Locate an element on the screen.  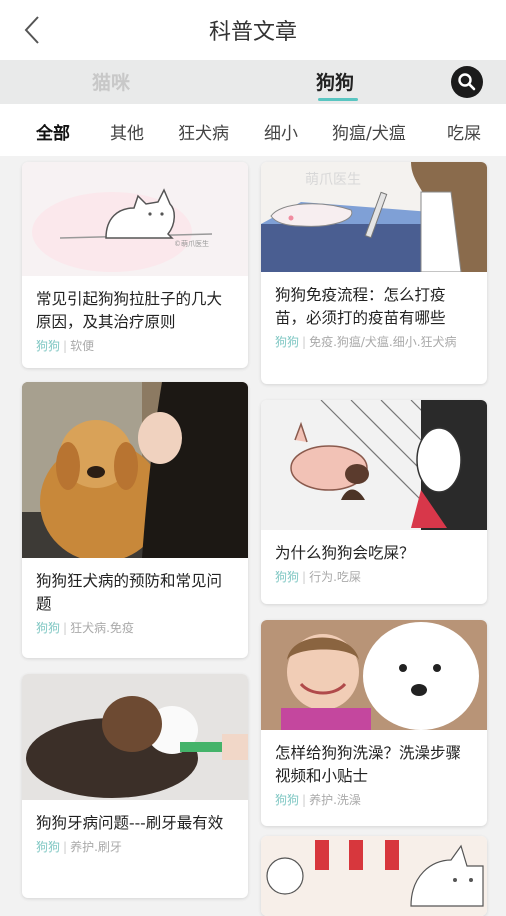
category-distemper: 狗瘟/犬瘟 is located at coordinates (369, 131).